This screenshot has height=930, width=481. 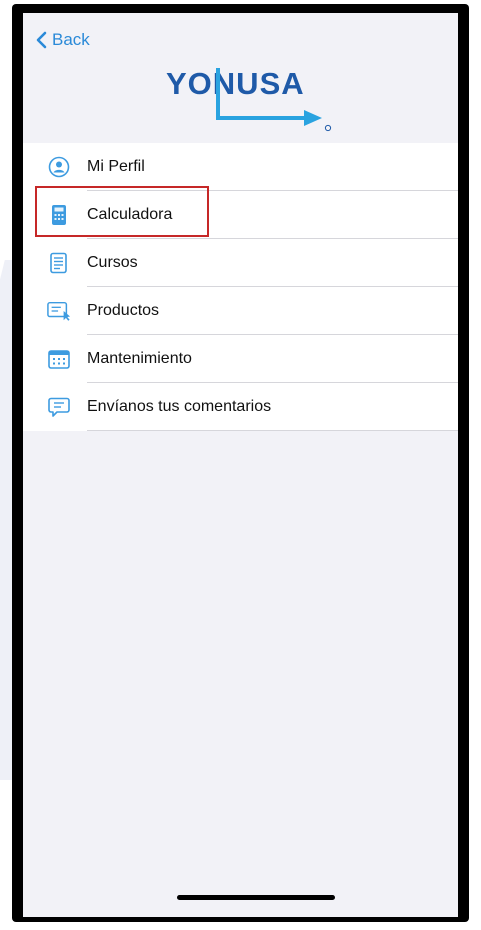 I want to click on menu-item-cursos: Cursos, so click(x=240, y=263).